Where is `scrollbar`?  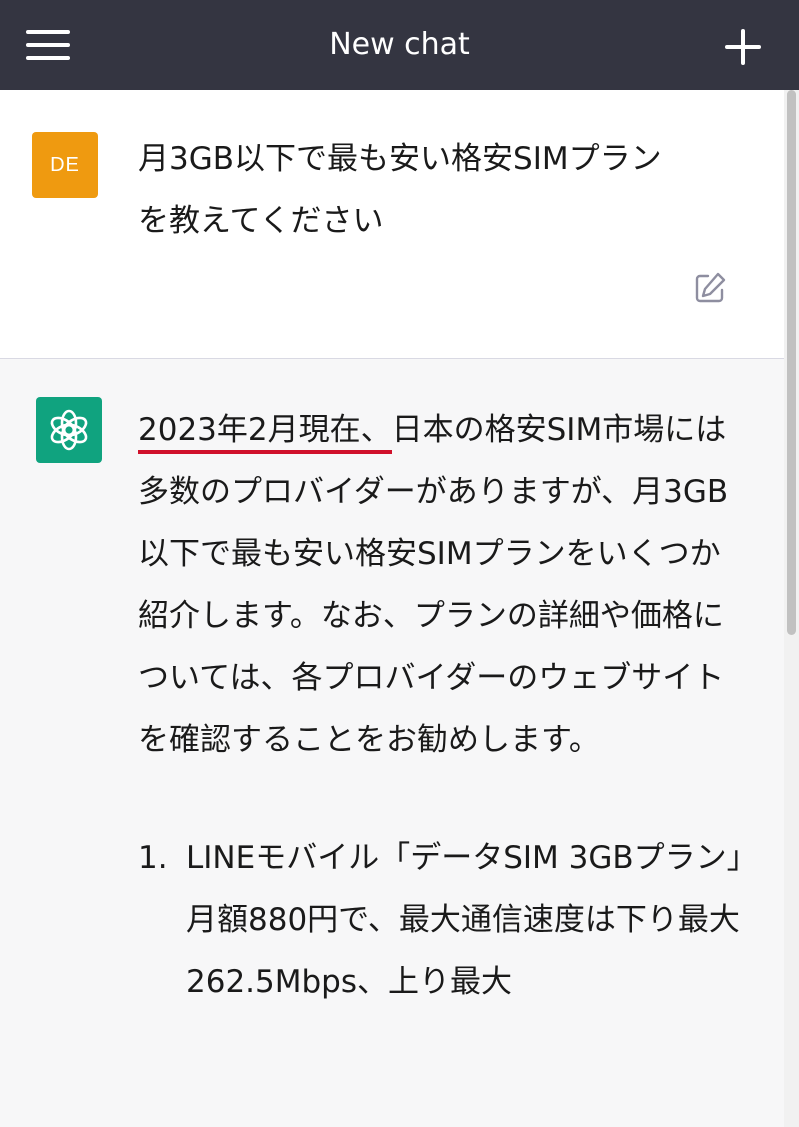 scrollbar is located at coordinates (791, 608).